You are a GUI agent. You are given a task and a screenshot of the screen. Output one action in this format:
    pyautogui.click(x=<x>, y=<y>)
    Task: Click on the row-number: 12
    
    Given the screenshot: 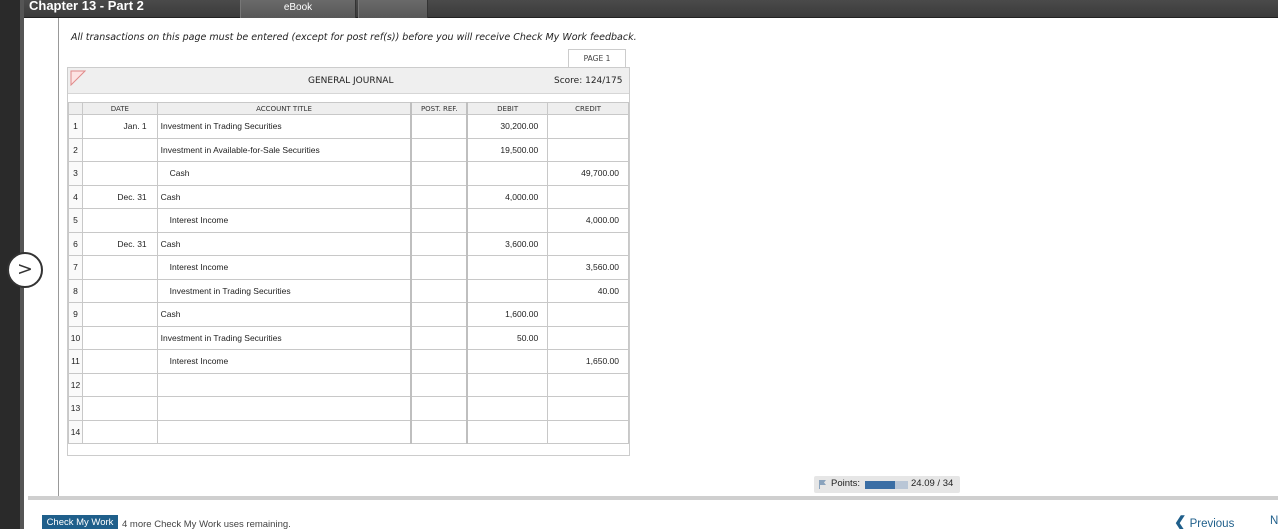 What is the action you would take?
    pyautogui.click(x=75, y=384)
    